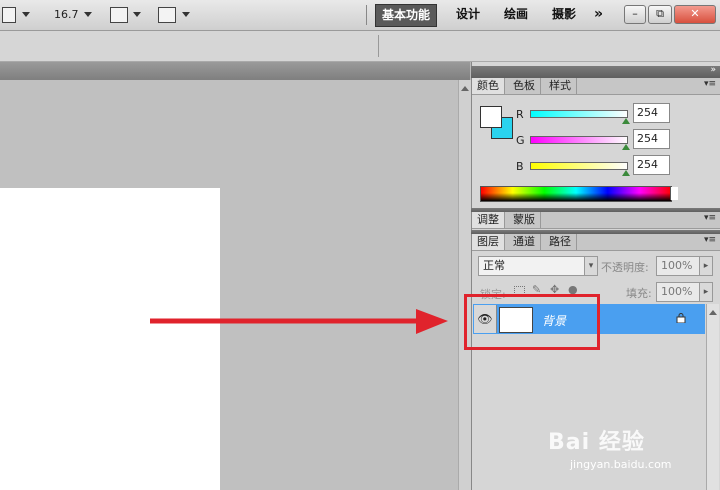  I want to click on annotation-arrow, so click(299, 321).